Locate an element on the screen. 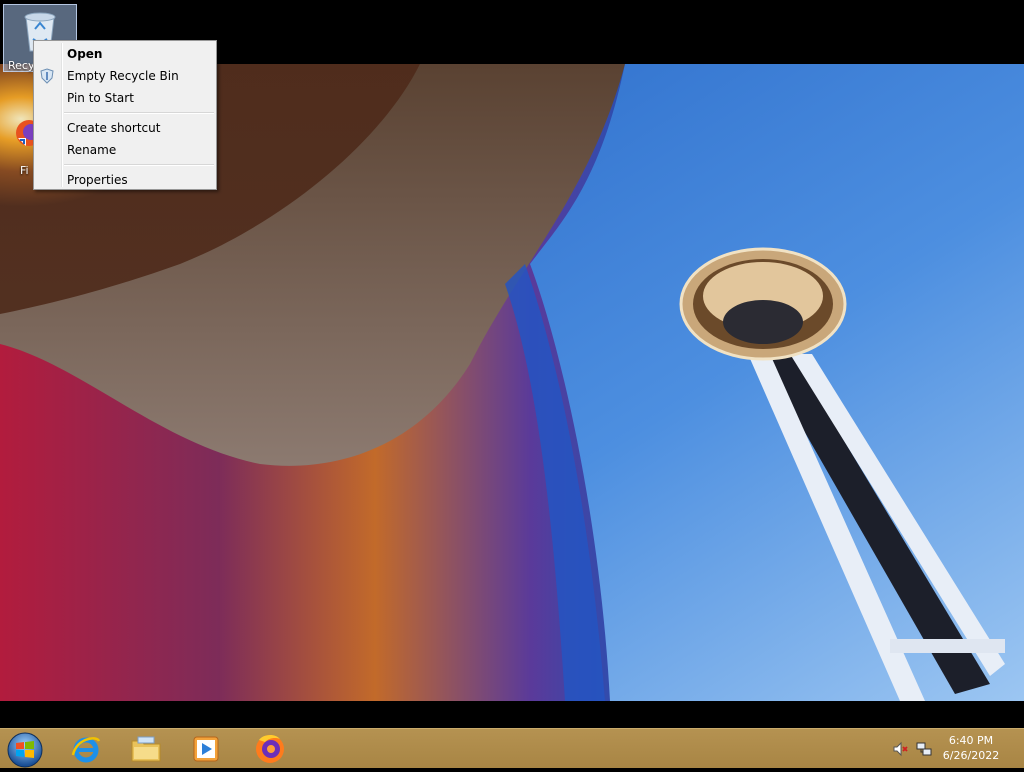 This screenshot has height=772, width=1024. menu-item-label: Empty Recycle Bin is located at coordinates (123, 76).